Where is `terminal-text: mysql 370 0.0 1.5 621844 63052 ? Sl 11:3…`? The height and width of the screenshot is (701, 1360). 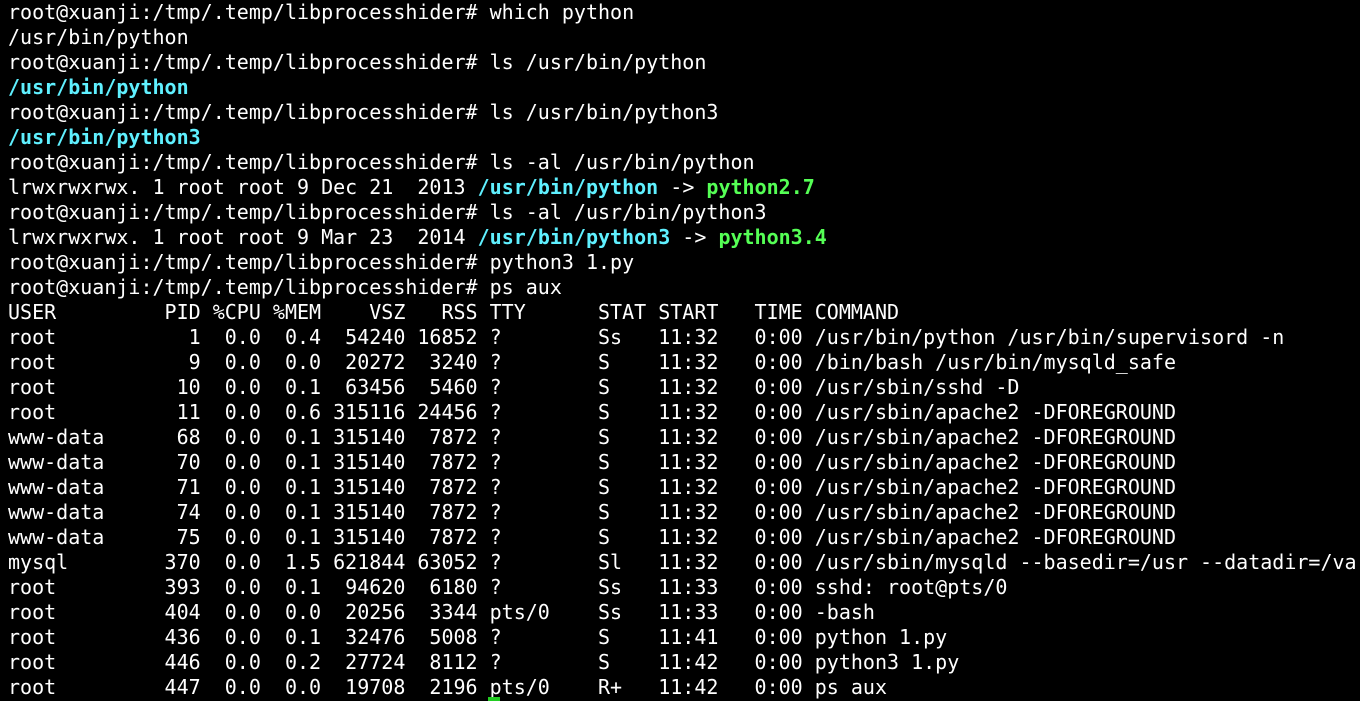
terminal-text: mysql 370 0.0 1.5 621844 63052 ? Sl 11:3… is located at coordinates (684, 562).